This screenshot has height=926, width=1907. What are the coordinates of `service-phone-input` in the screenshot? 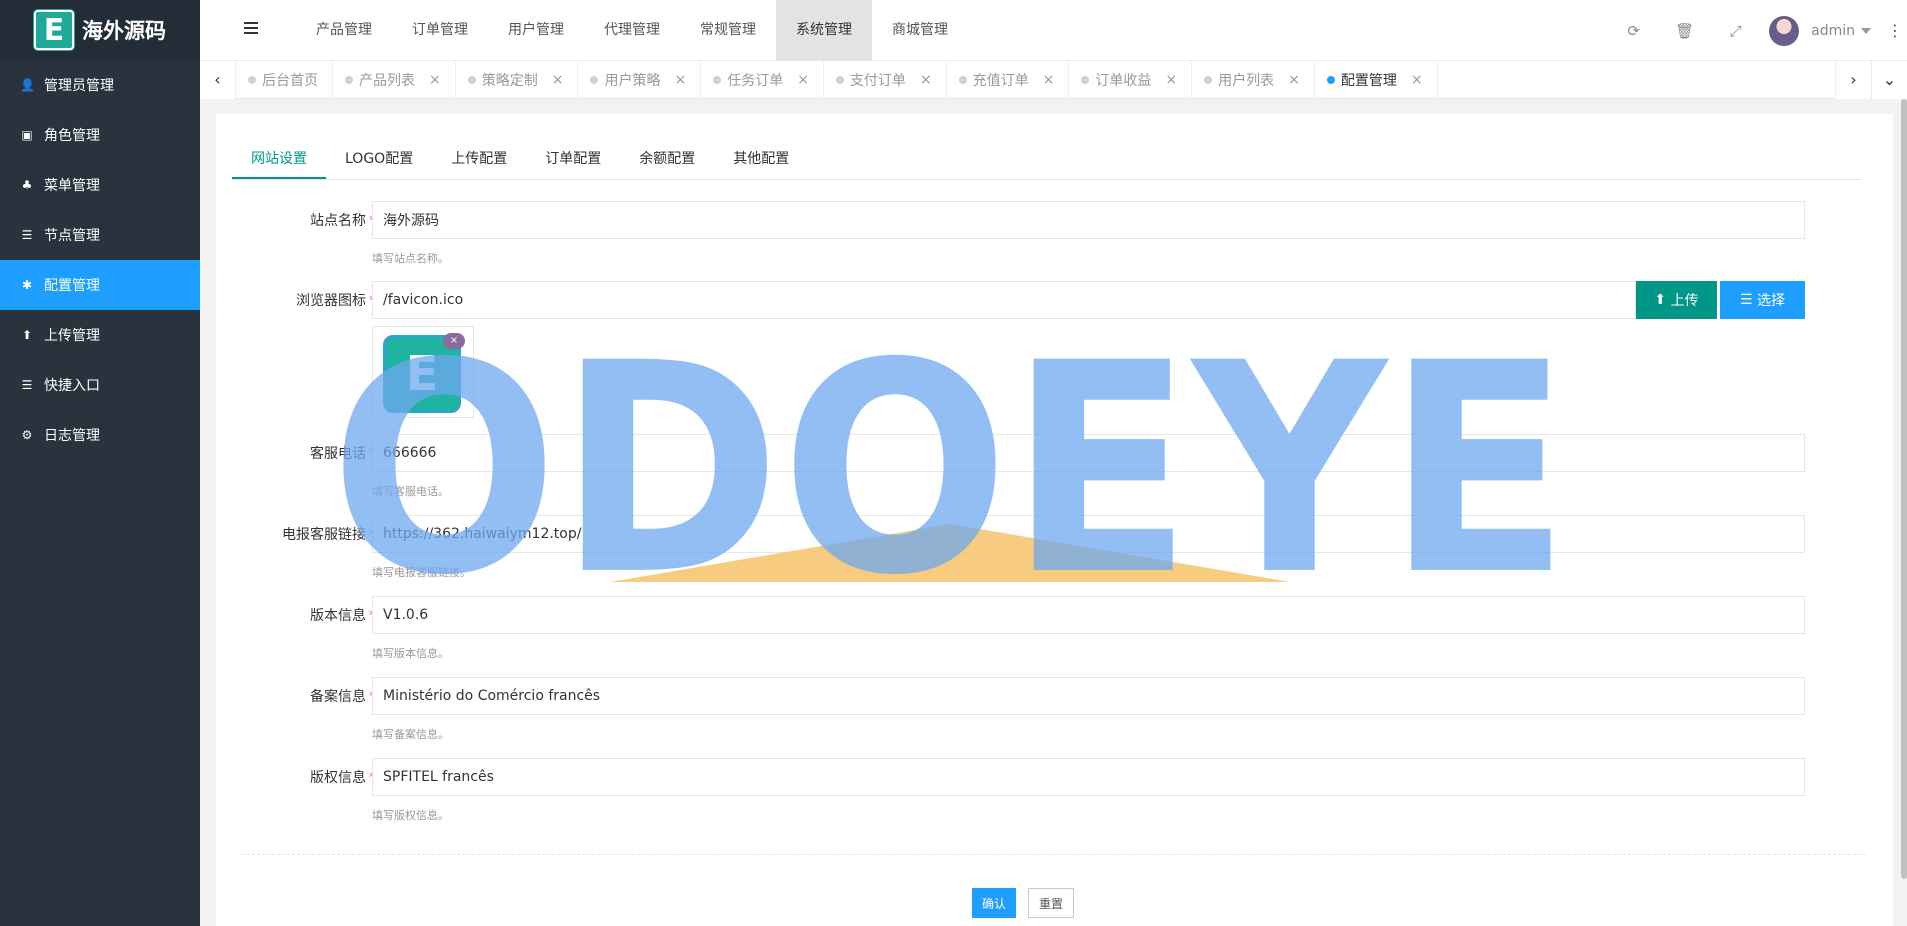 It's located at (1088, 453).